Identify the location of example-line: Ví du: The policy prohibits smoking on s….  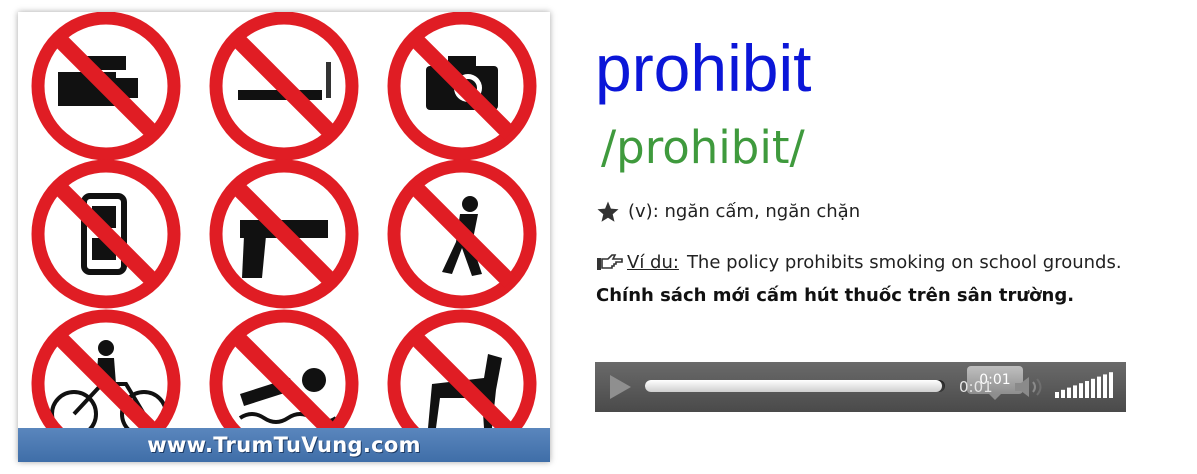
(859, 263).